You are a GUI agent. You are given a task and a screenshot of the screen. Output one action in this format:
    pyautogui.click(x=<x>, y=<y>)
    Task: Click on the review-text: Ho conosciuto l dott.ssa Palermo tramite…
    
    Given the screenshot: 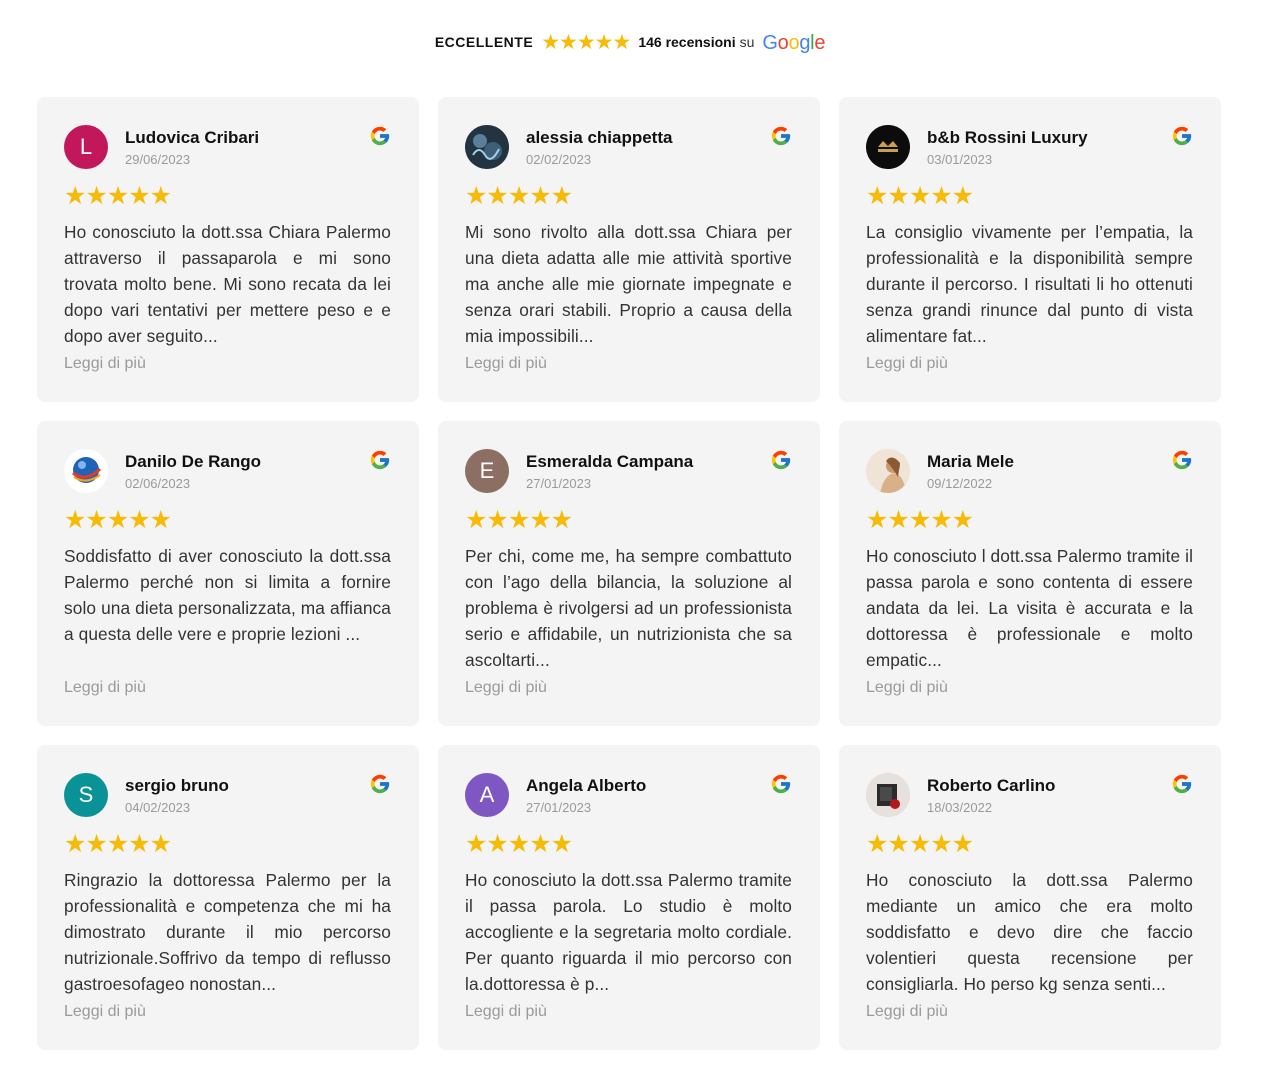 What is the action you would take?
    pyautogui.click(x=1029, y=608)
    